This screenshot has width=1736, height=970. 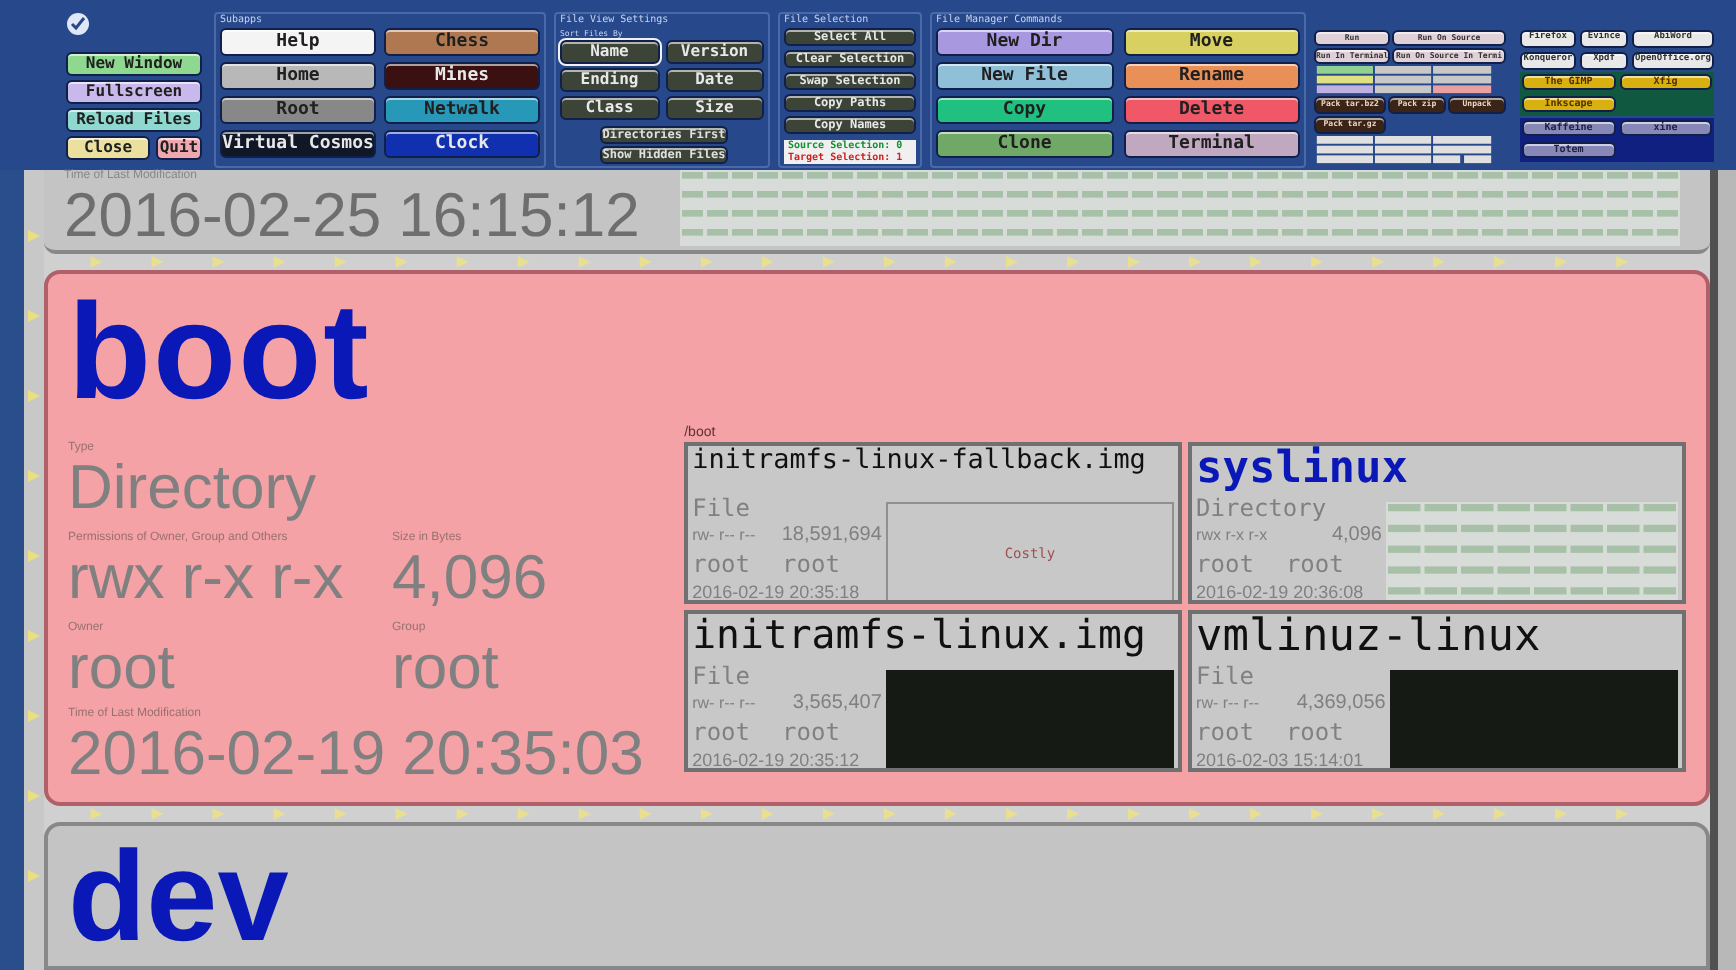 What do you see at coordinates (714, 80) in the screenshot?
I see `command-button: Date` at bounding box center [714, 80].